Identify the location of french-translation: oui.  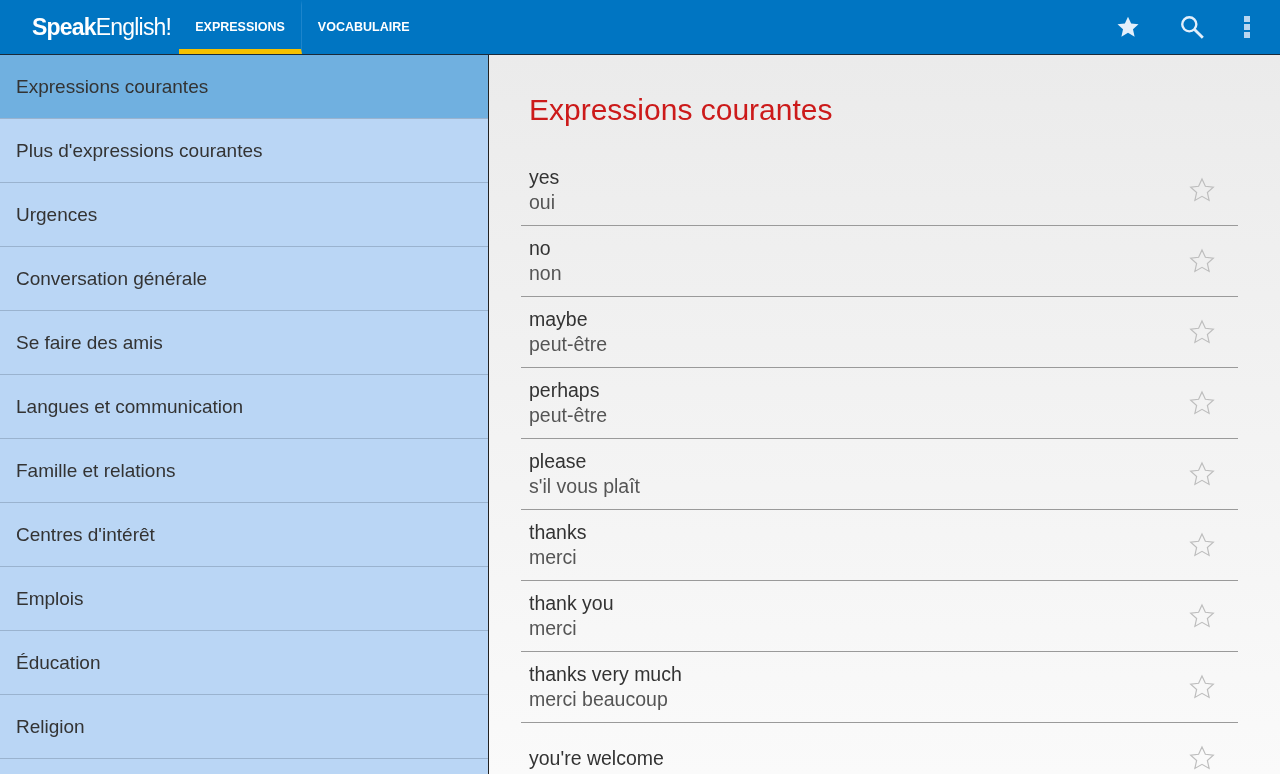
(543, 202).